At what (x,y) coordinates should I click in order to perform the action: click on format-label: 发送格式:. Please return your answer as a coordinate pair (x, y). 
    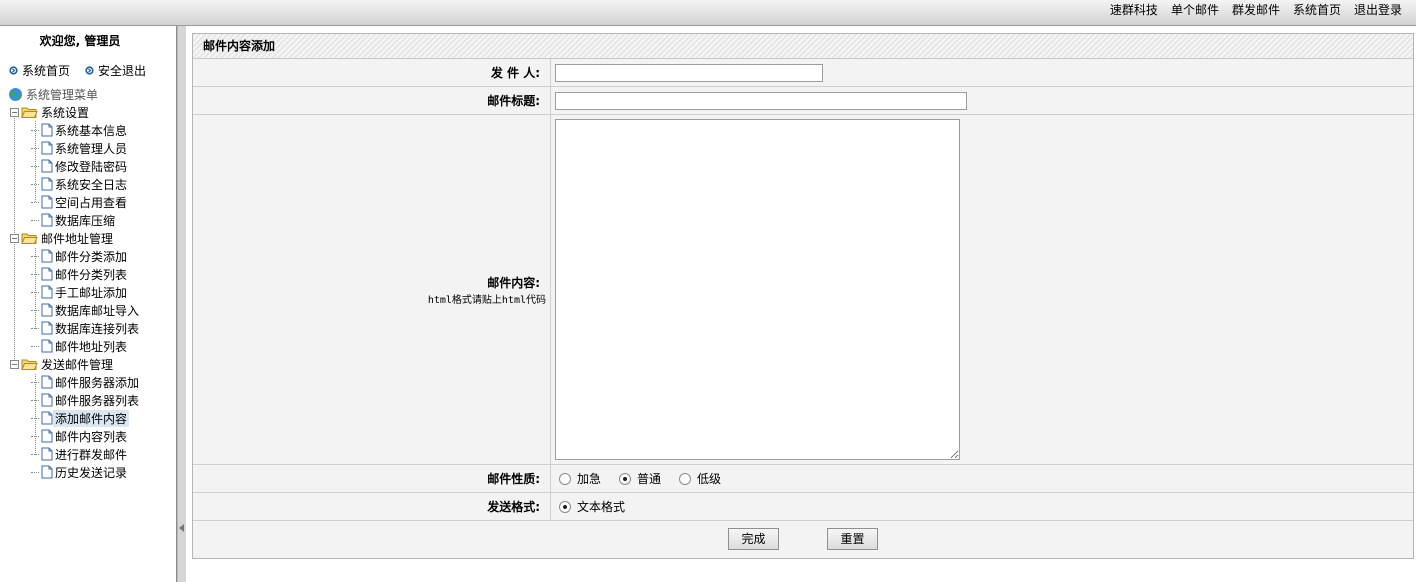
    Looking at the image, I should click on (372, 506).